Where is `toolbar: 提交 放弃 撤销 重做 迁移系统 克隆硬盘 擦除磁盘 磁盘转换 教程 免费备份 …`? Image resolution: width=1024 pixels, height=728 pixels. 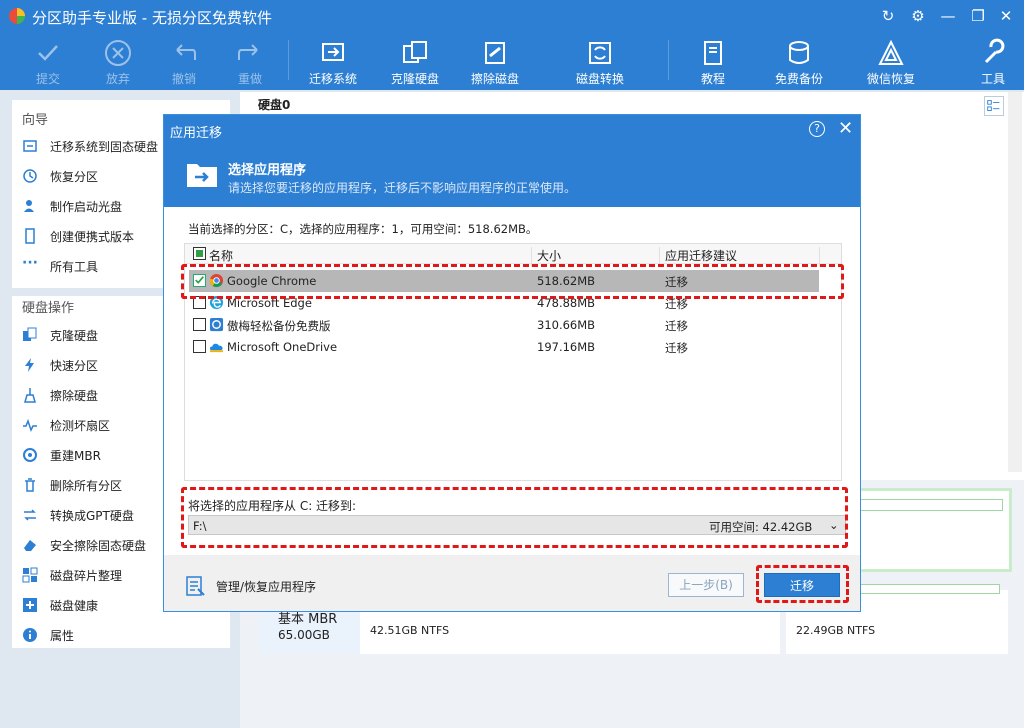
toolbar: 提交 放弃 撤销 重做 迁移系统 克隆硬盘 擦除磁盘 磁盘转换 教程 免费备份 … is located at coordinates (512, 61).